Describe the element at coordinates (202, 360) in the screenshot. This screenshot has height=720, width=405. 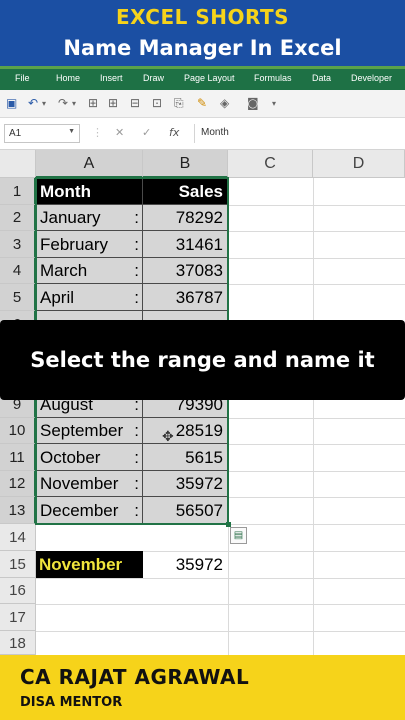
I see `caption-overlay: Select the range and name it` at that location.